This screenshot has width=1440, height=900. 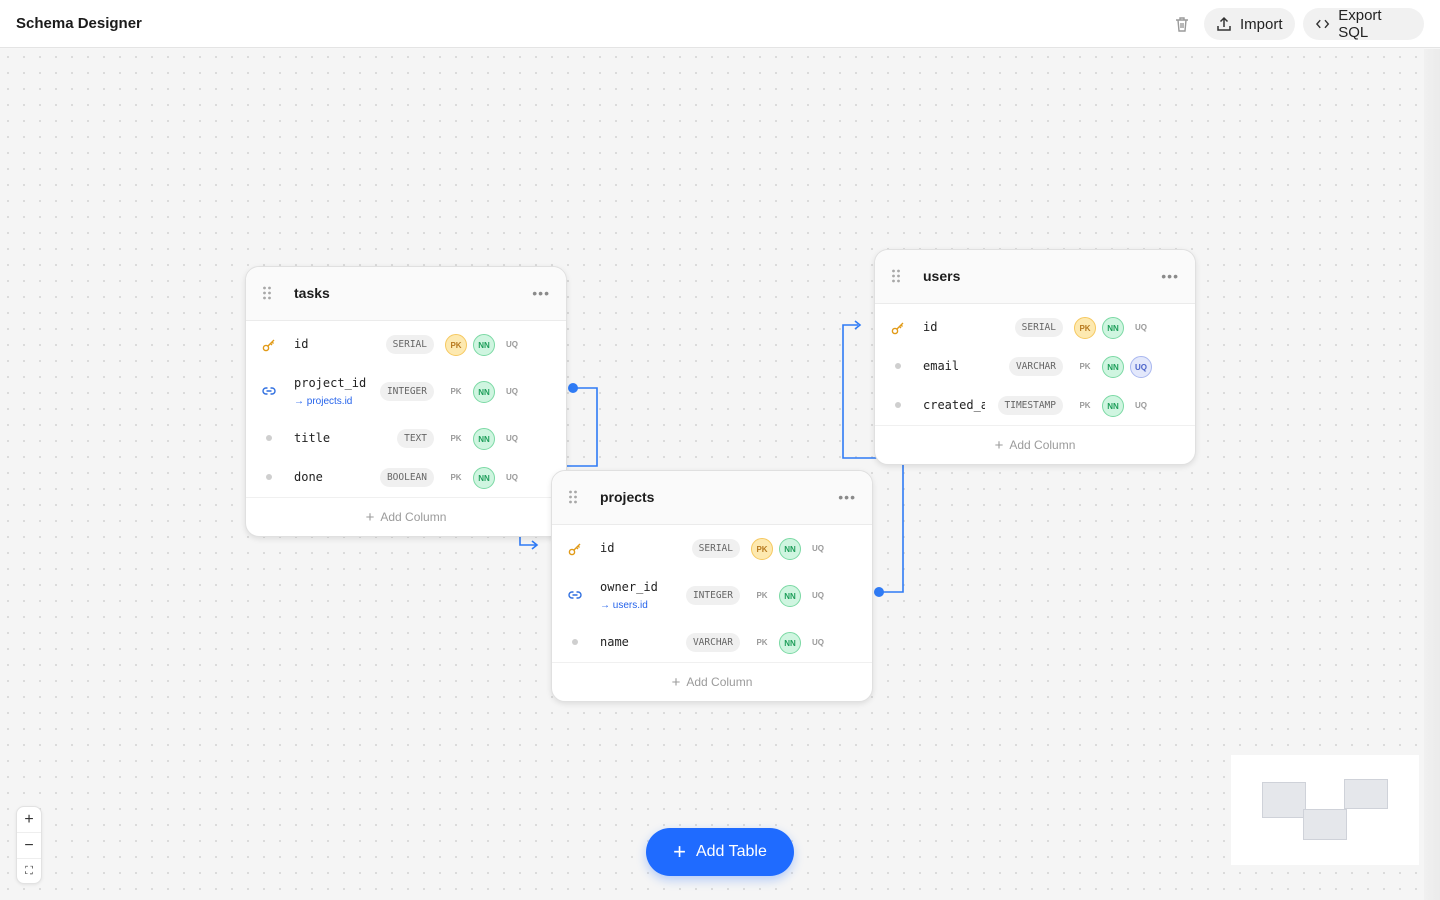 What do you see at coordinates (712, 498) in the screenshot?
I see `table-header: projects •••` at bounding box center [712, 498].